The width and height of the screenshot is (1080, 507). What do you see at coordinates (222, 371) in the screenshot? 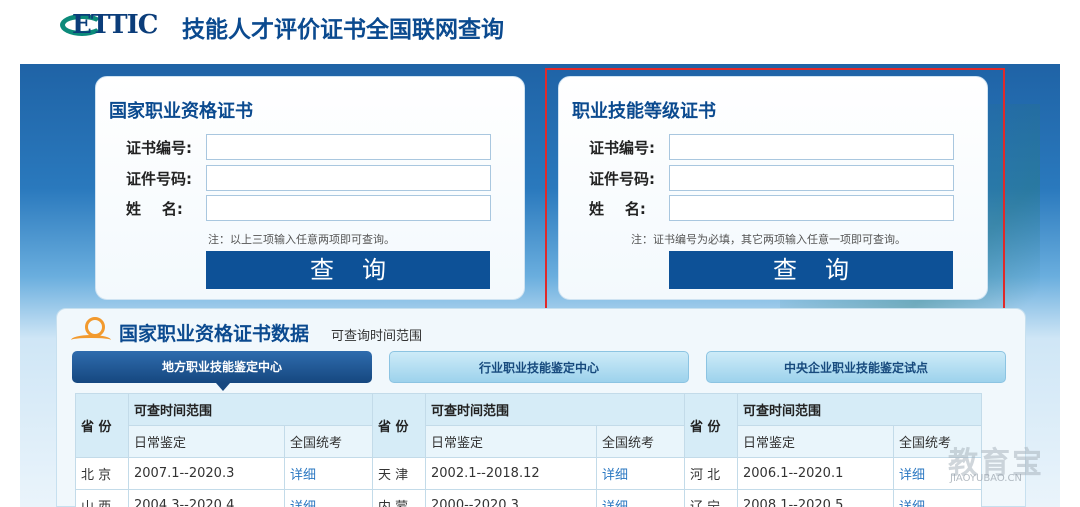
I see `tab-local-centers: 地方职业技能鉴定中心` at bounding box center [222, 371].